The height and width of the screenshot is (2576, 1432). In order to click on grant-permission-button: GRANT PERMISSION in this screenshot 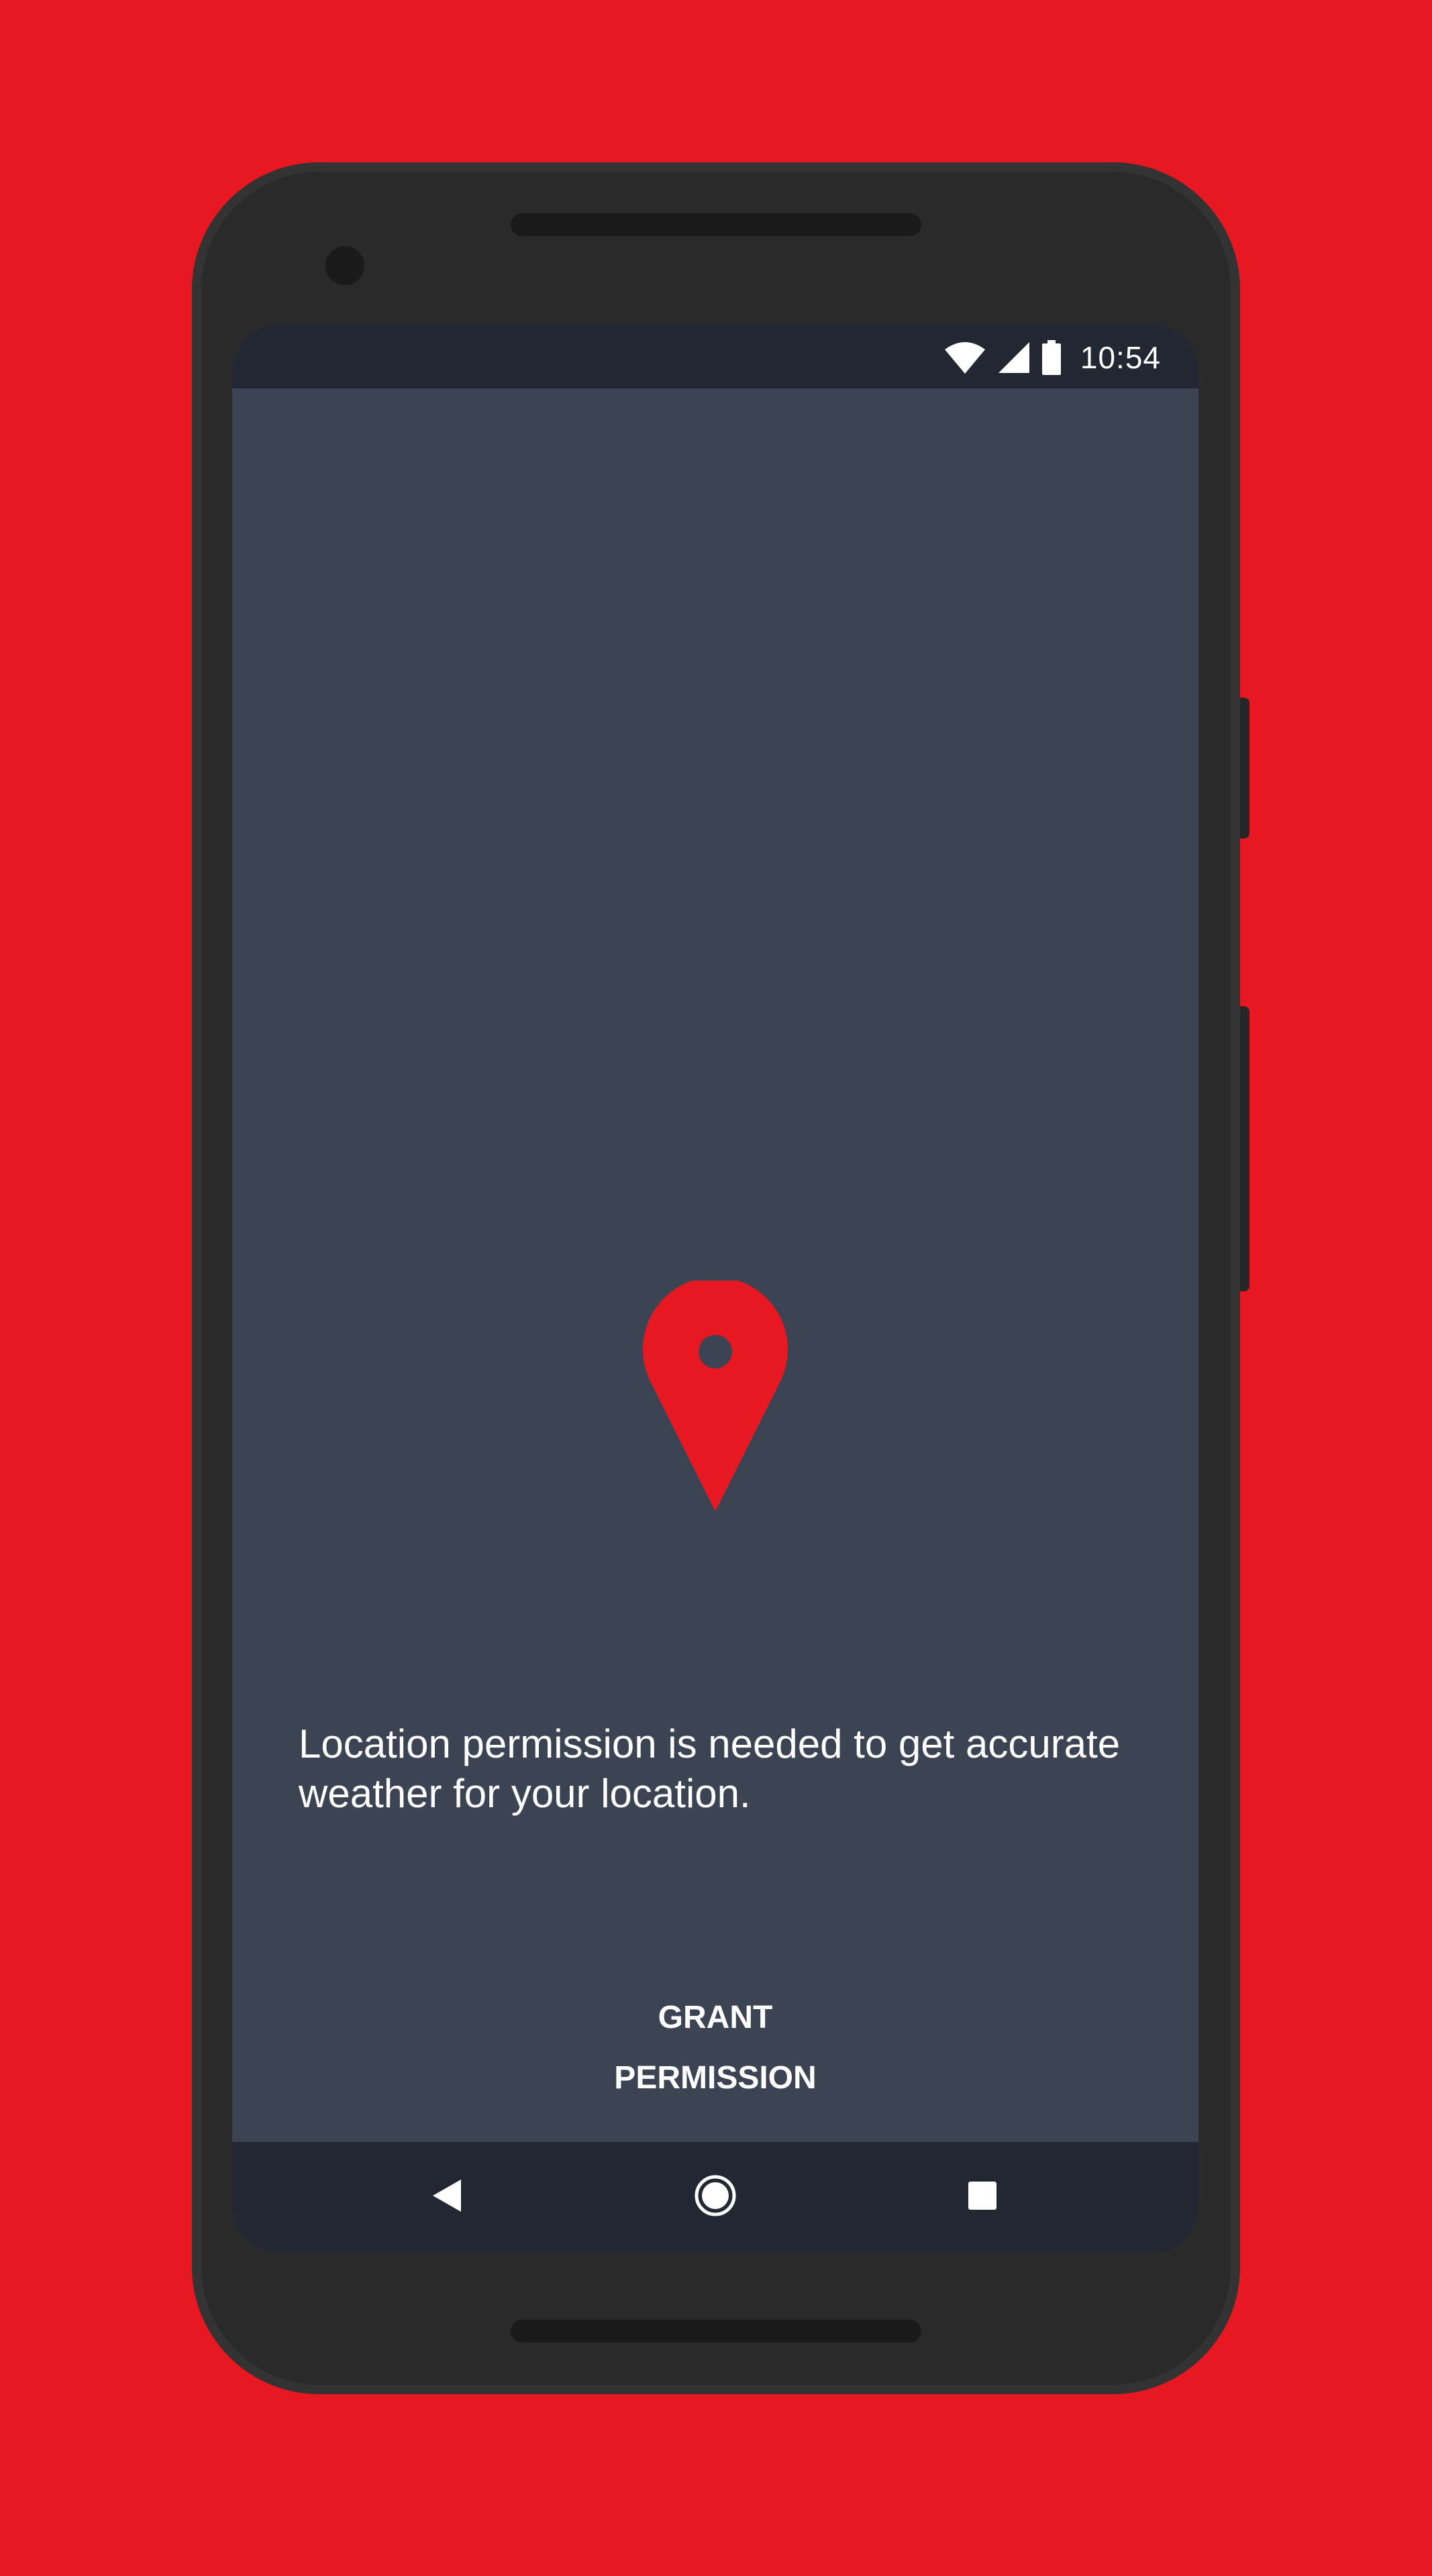, I will do `click(715, 2042)`.